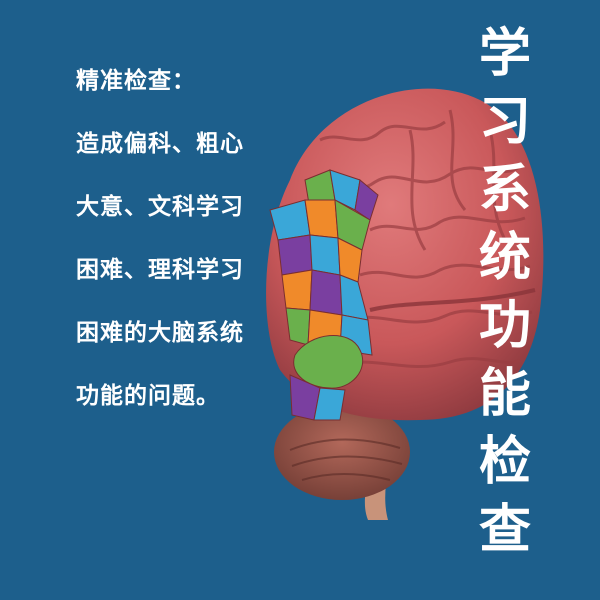 This screenshot has height=600, width=600. What do you see at coordinates (504, 530) in the screenshot?
I see `title-char: 查` at bounding box center [504, 530].